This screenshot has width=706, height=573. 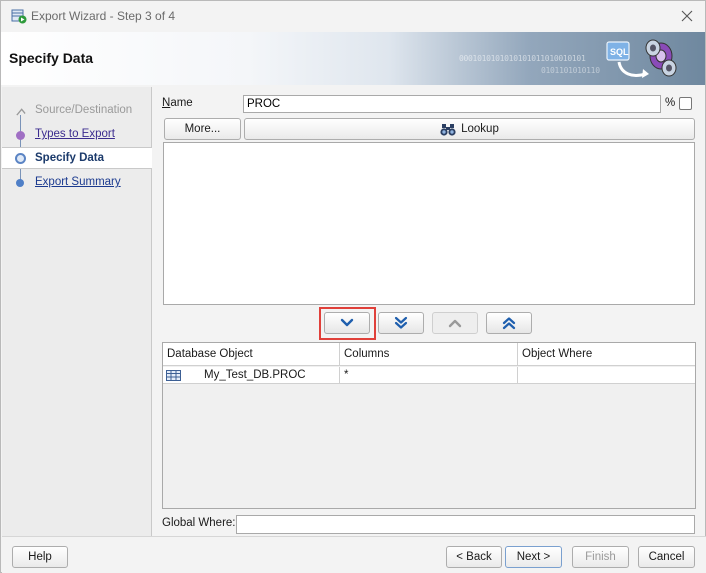 I want to click on table-header: Database Object Columns Object Where, so click(x=429, y=354).